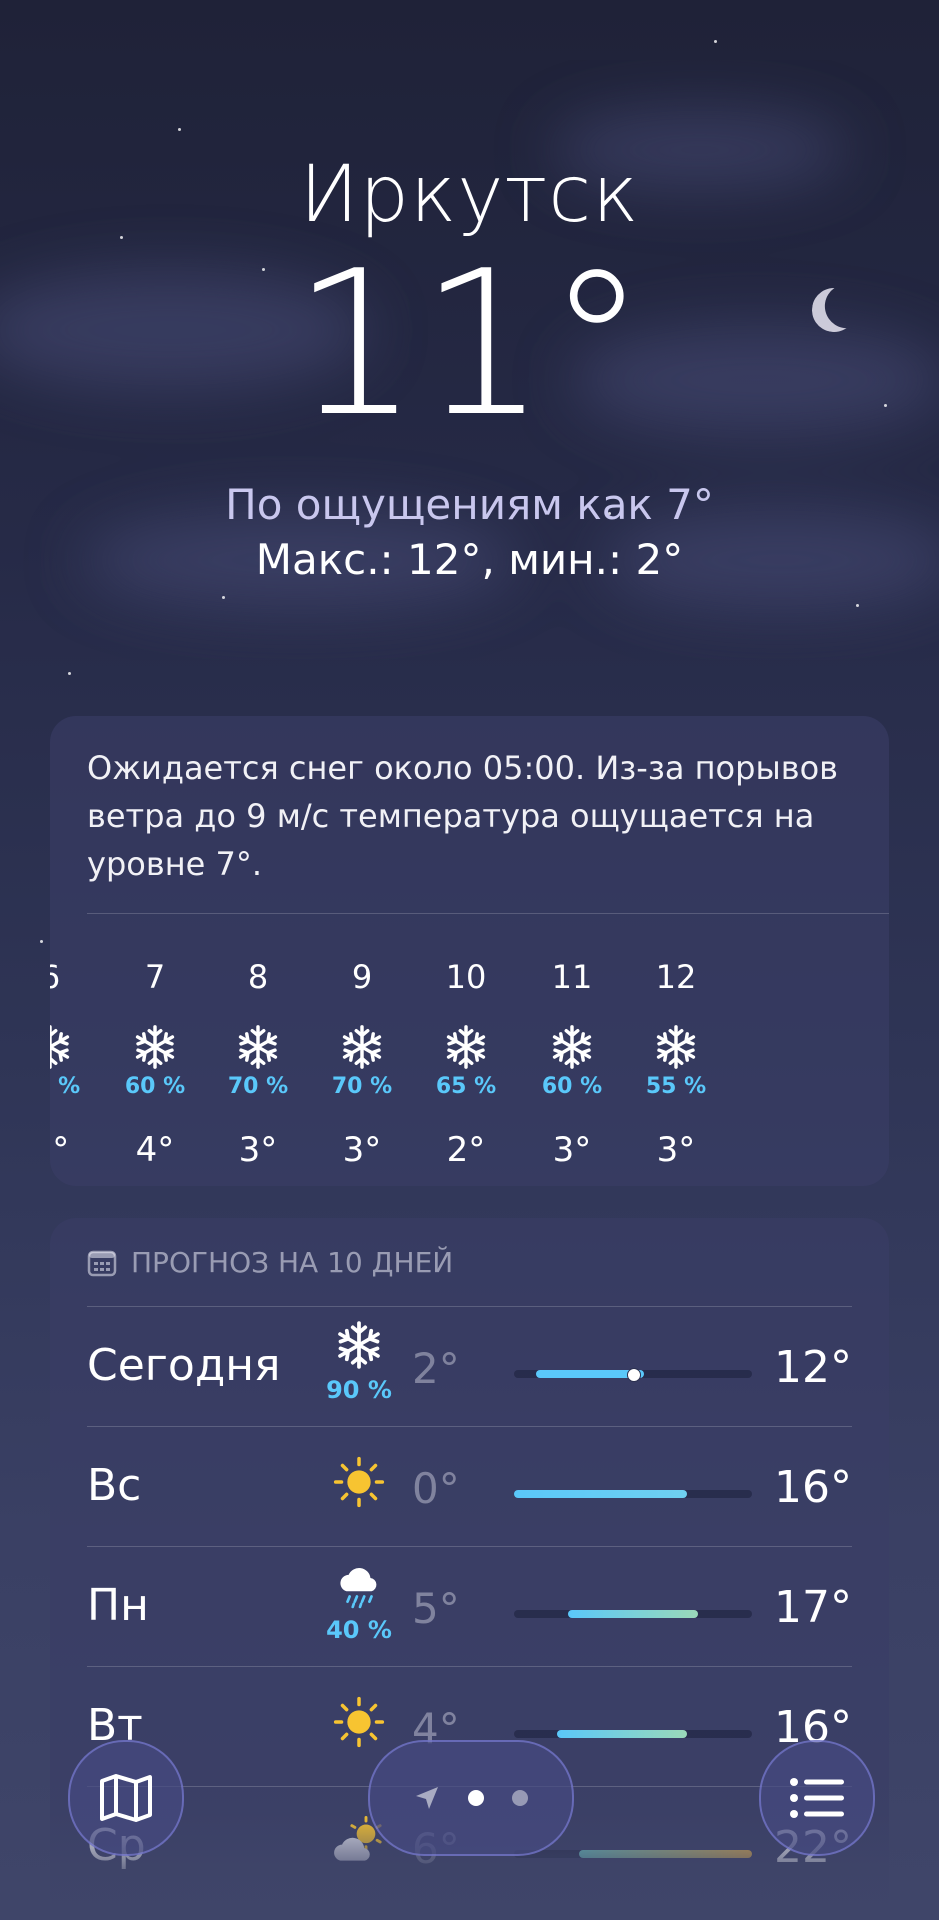 This screenshot has width=939, height=1920. I want to click on feels-like: По ощущениям как 7°, so click(469, 504).